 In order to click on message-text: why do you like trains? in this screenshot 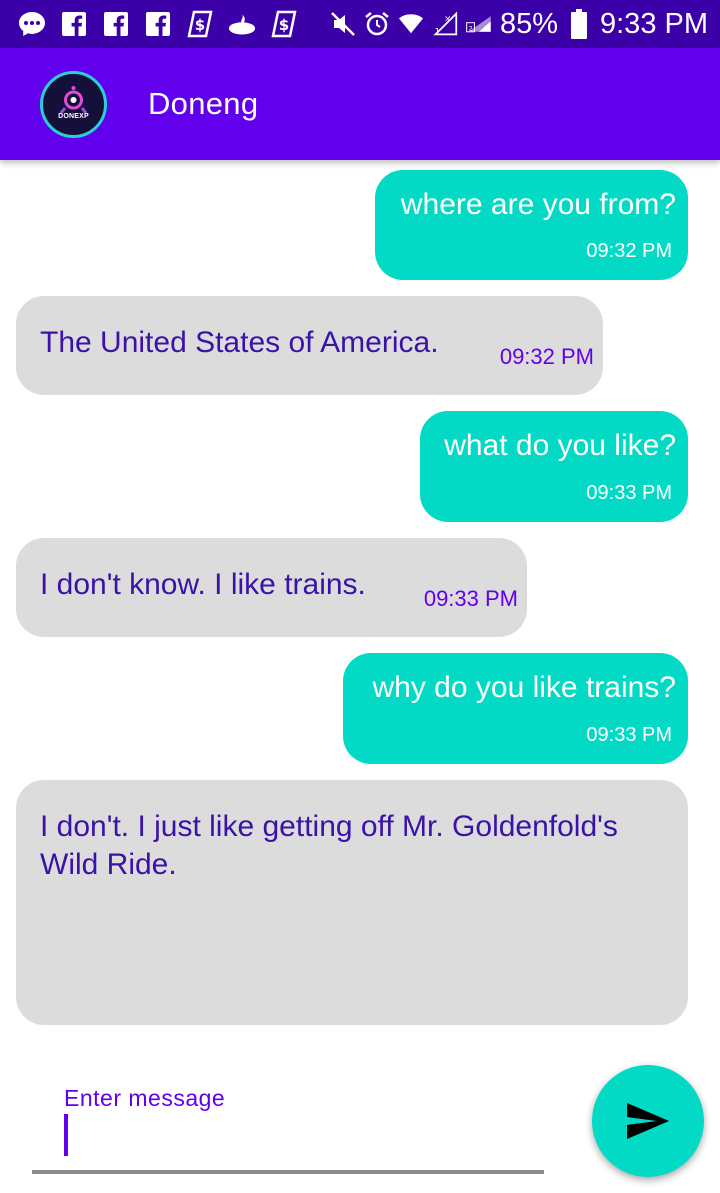, I will do `click(524, 687)`.